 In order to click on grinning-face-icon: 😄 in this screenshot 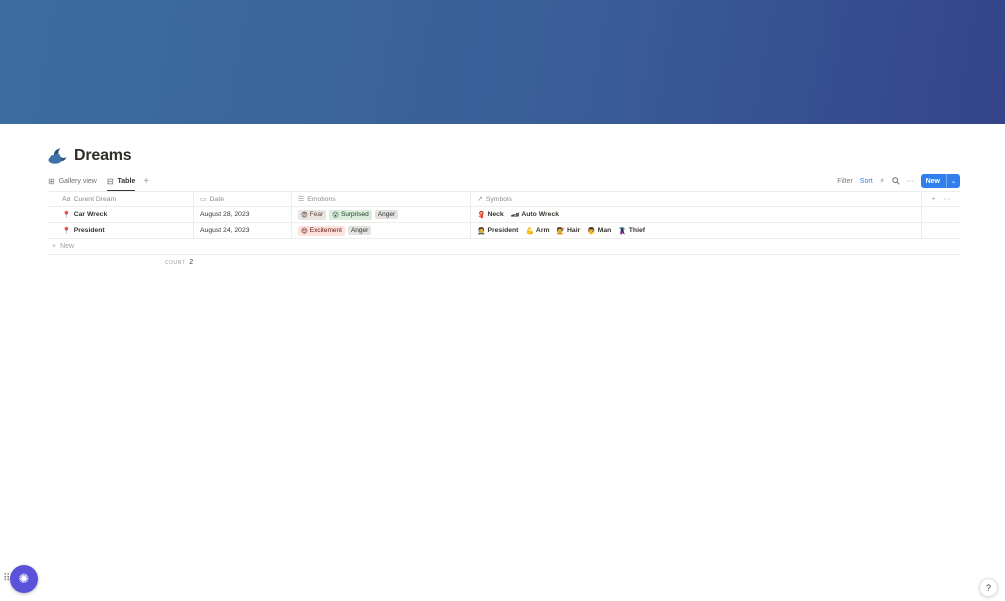, I will do `click(304, 231)`.